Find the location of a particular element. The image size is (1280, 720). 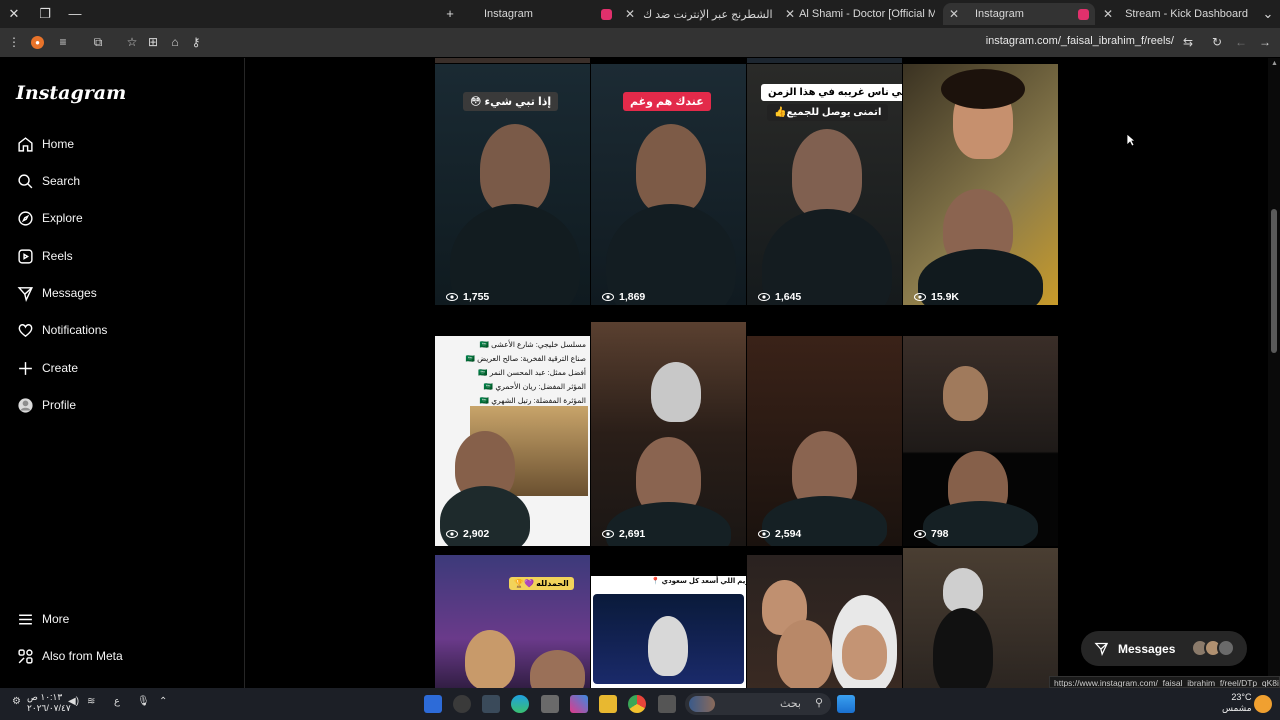

weather-widget: 23°C مشمس is located at coordinates (1237, 703).